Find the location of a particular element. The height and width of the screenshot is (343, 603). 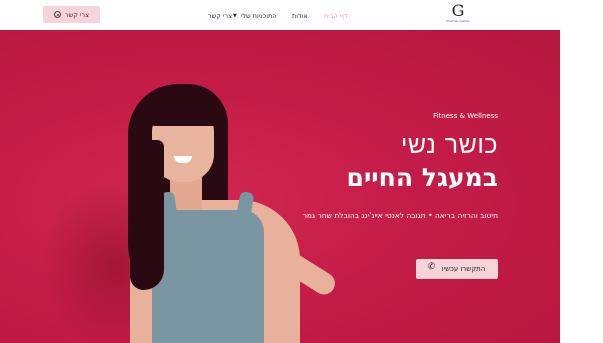

nav-item-contact: צרי קשר is located at coordinates (220, 16).